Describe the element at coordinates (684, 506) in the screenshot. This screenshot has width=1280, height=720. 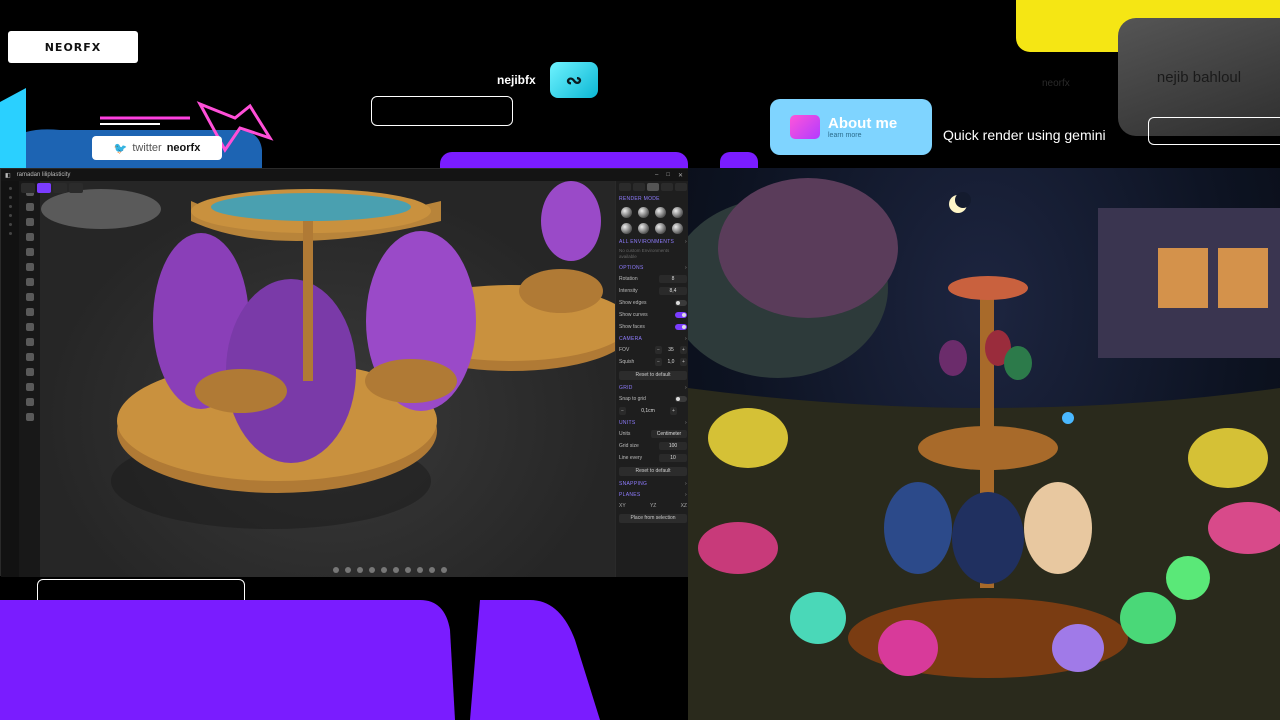
I see `plane-xz-button: XZ` at that location.